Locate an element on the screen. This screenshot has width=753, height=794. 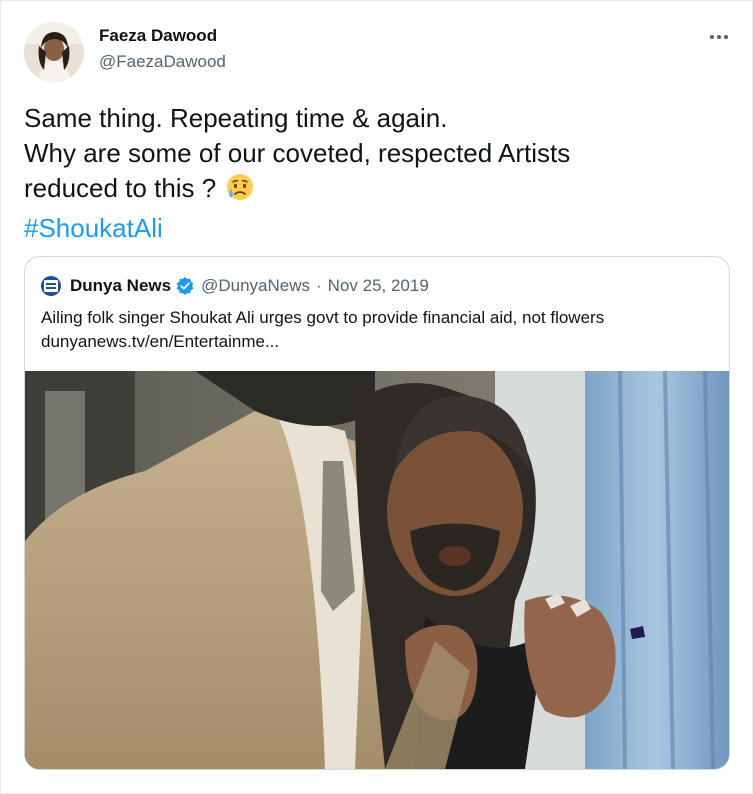
author-name: Faeza Dawood is located at coordinates (158, 36).